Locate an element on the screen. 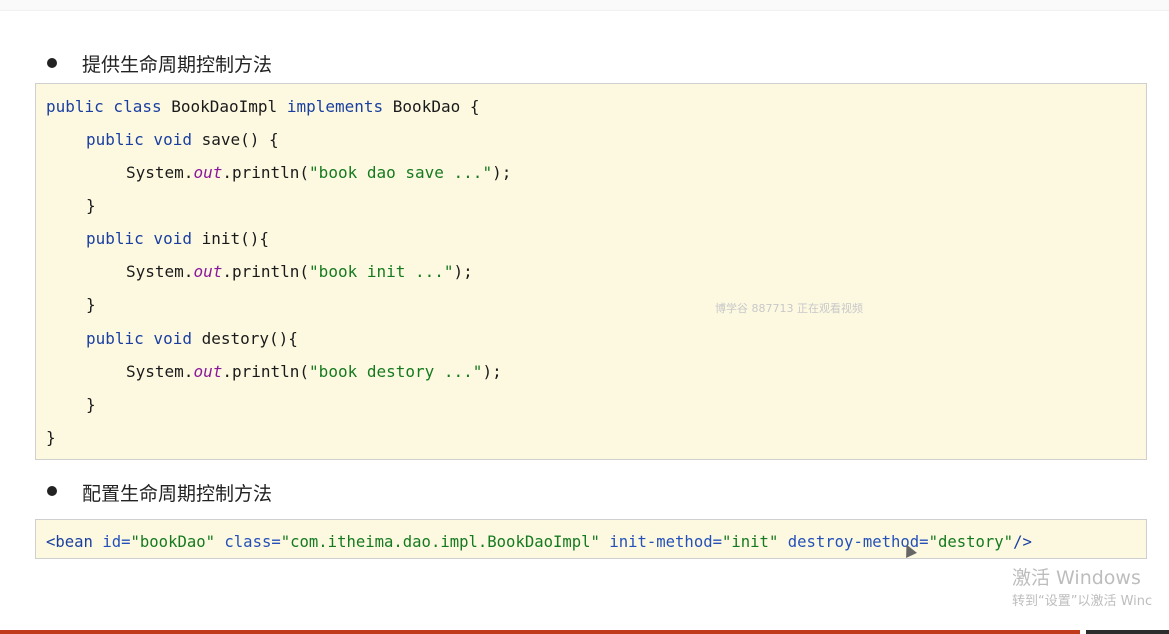  xml-value-init-method: "init" is located at coordinates (750, 542).